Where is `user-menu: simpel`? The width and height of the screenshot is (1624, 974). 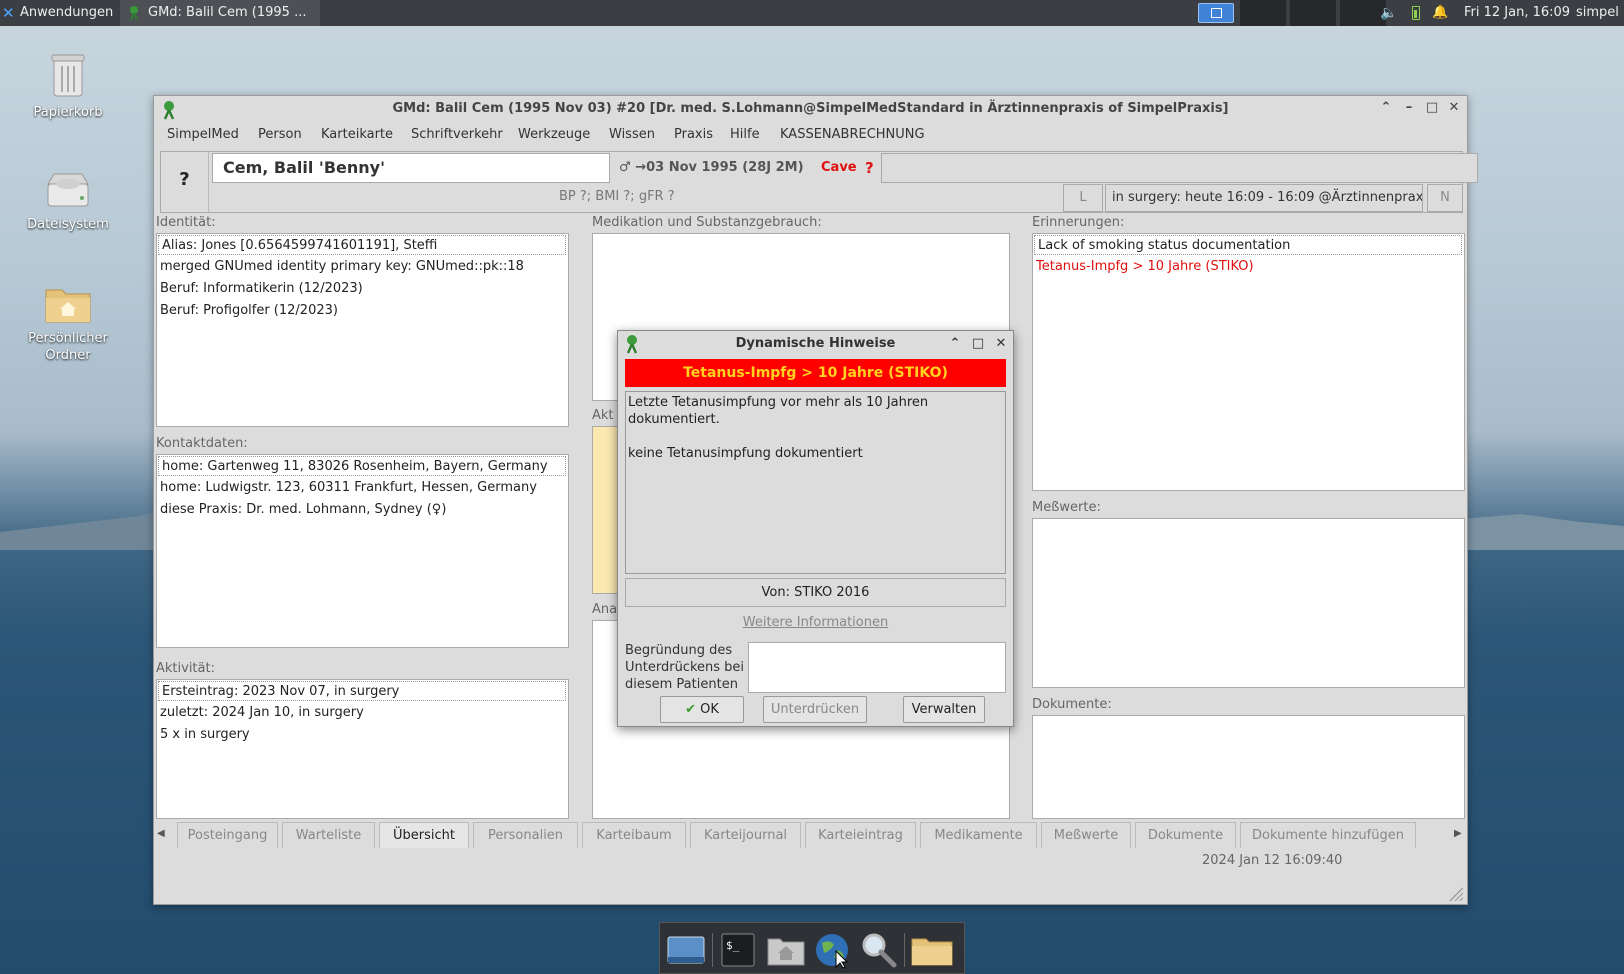
user-menu: simpel is located at coordinates (1597, 13).